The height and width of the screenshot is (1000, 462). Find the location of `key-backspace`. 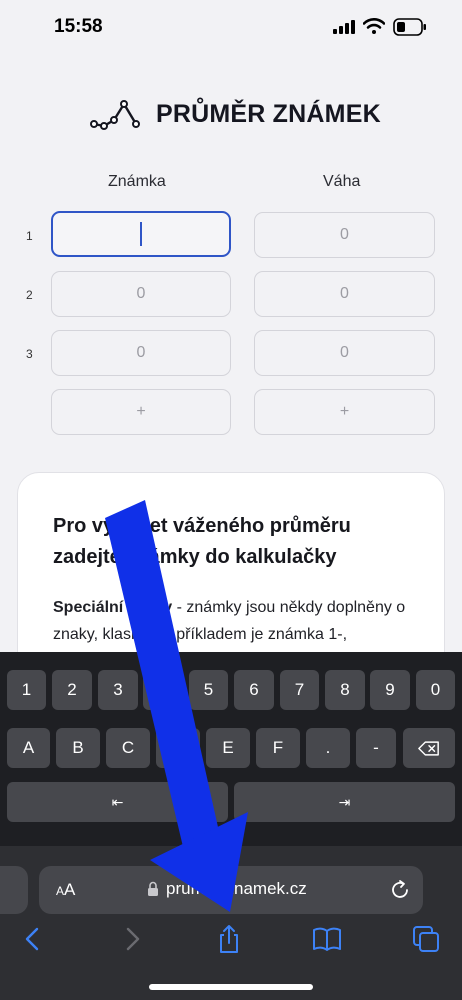

key-backspace is located at coordinates (429, 748).